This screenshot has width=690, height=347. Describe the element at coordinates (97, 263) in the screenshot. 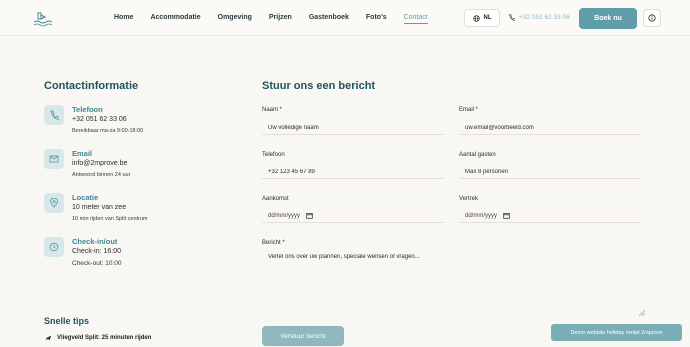

I see `contact-checkout-time: Check-out: 10:00` at that location.